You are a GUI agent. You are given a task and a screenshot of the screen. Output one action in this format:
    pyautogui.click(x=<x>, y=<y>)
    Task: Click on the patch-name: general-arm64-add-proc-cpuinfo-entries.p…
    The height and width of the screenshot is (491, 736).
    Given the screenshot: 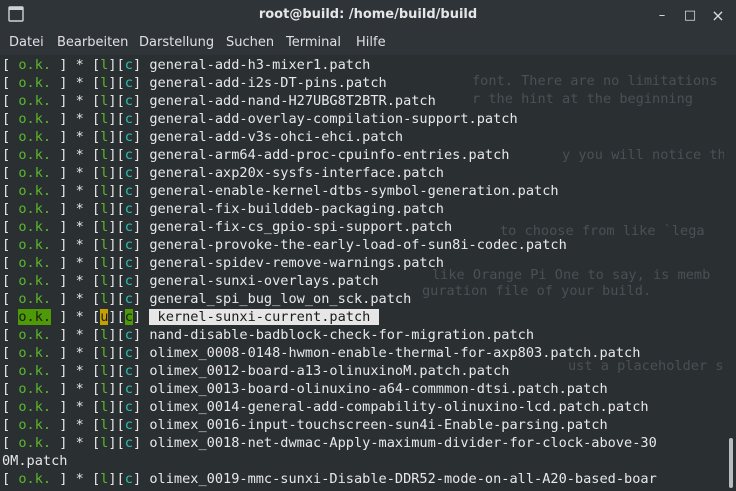 What is the action you would take?
    pyautogui.click(x=329, y=155)
    